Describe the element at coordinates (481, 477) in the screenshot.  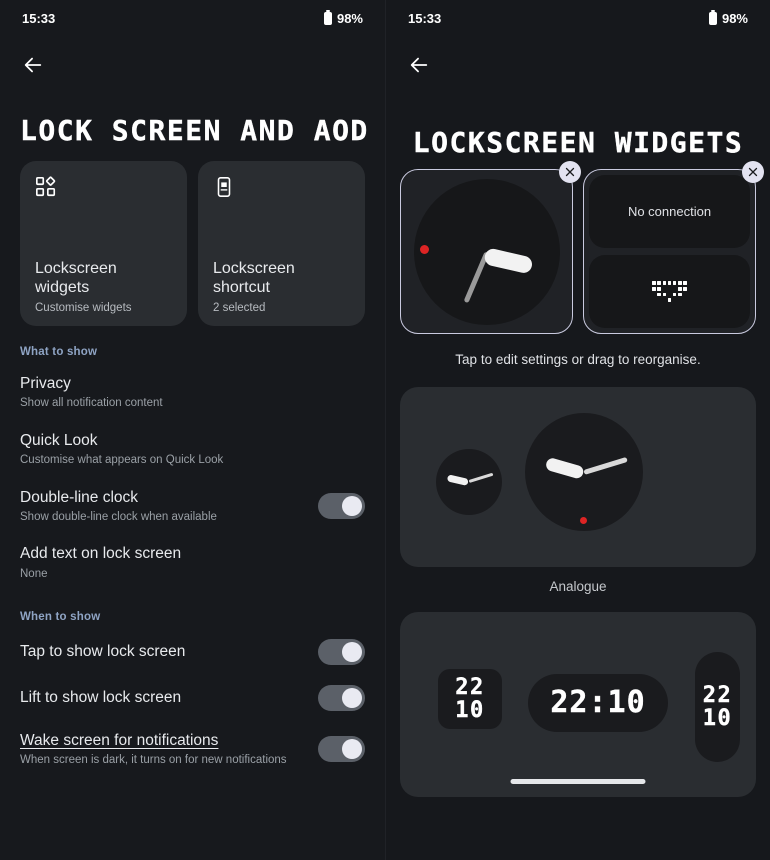
I see `mini-minute-hand` at that location.